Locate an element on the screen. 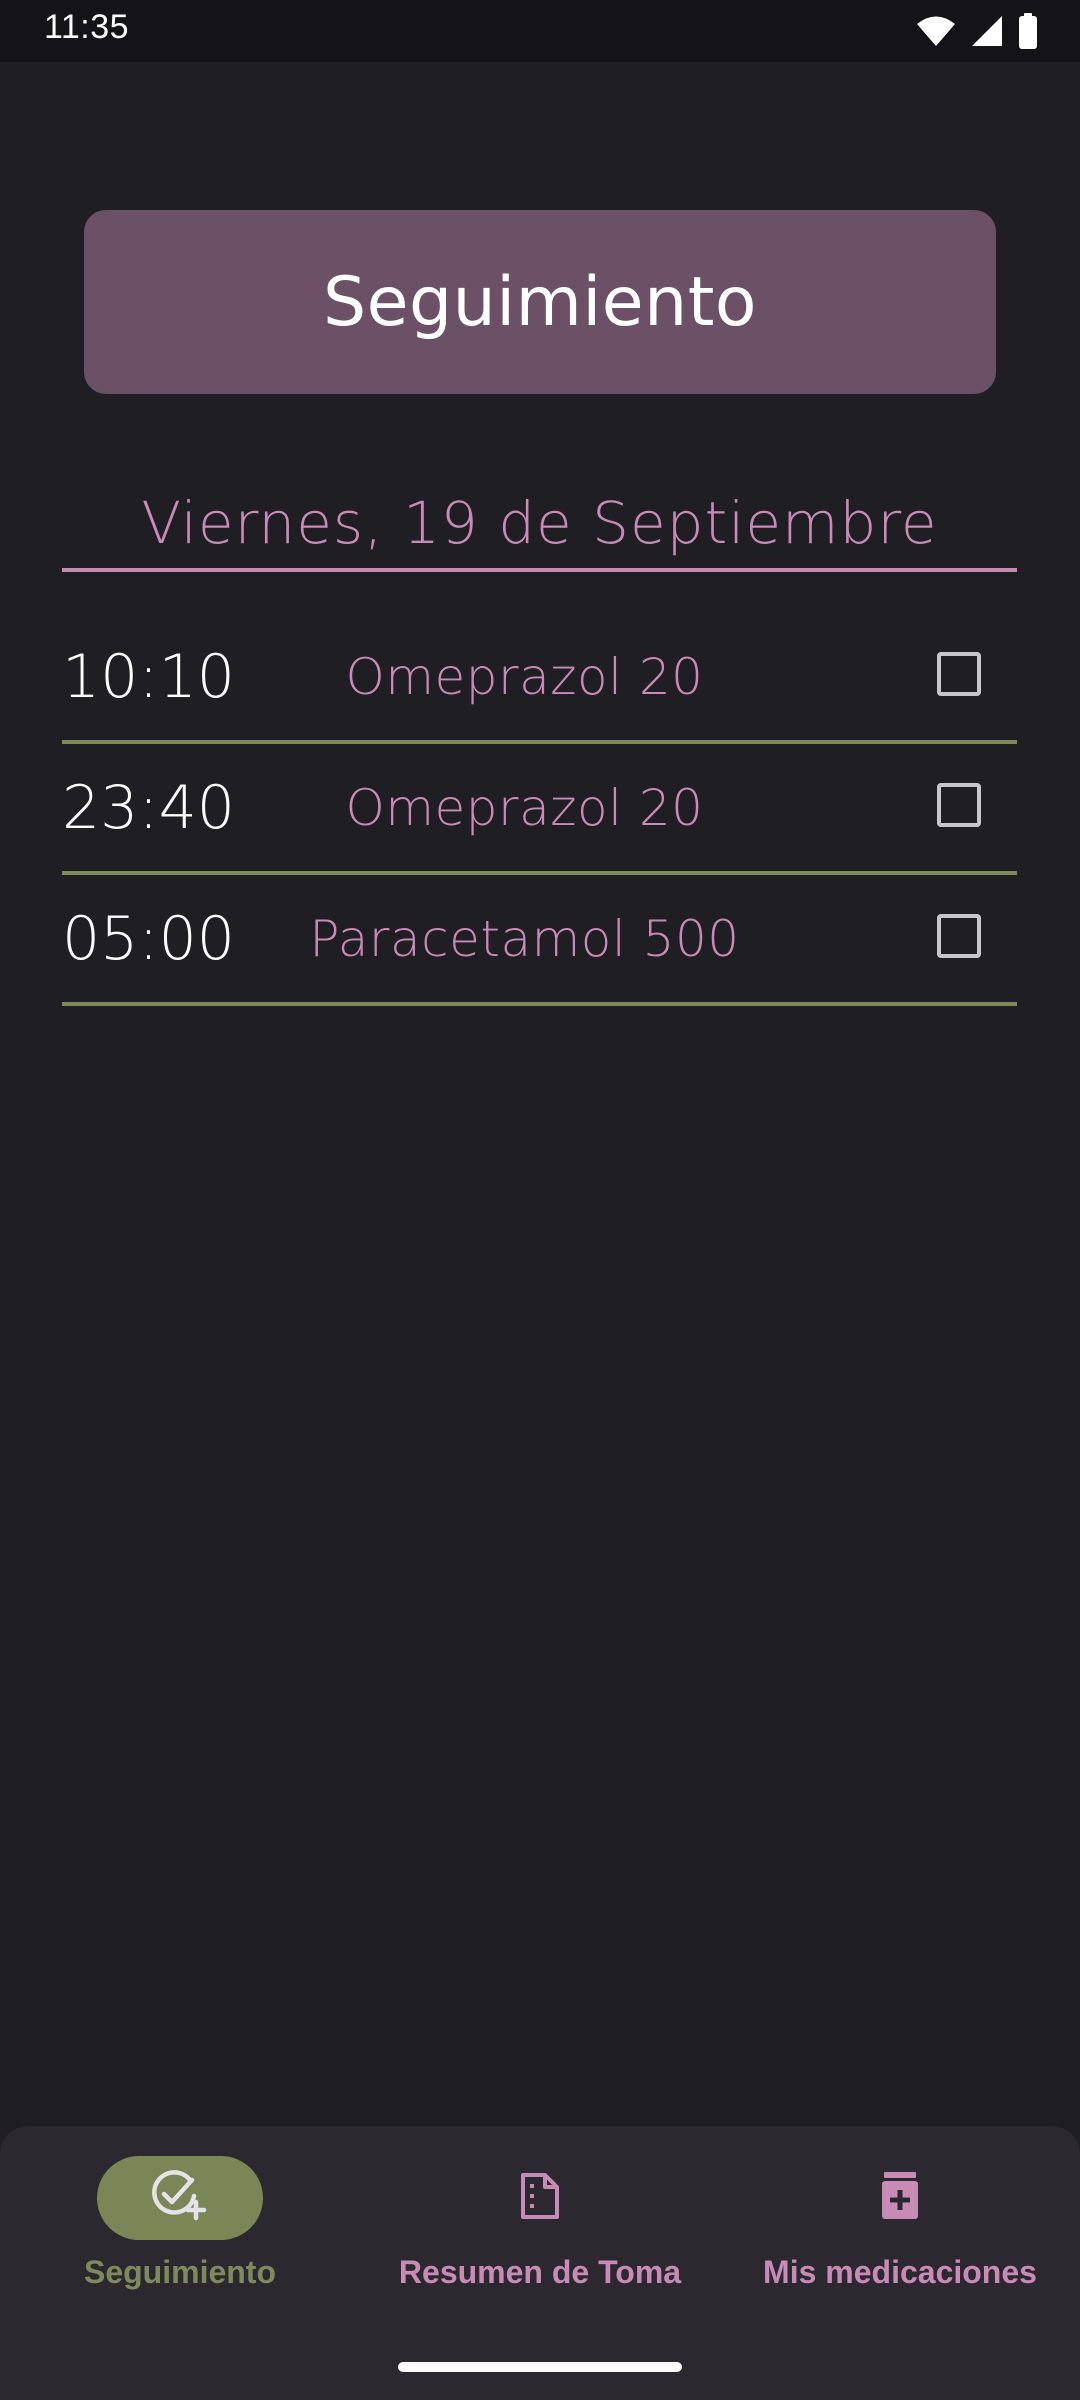 The image size is (1080, 2400). wifi-icon is located at coordinates (936, 31).